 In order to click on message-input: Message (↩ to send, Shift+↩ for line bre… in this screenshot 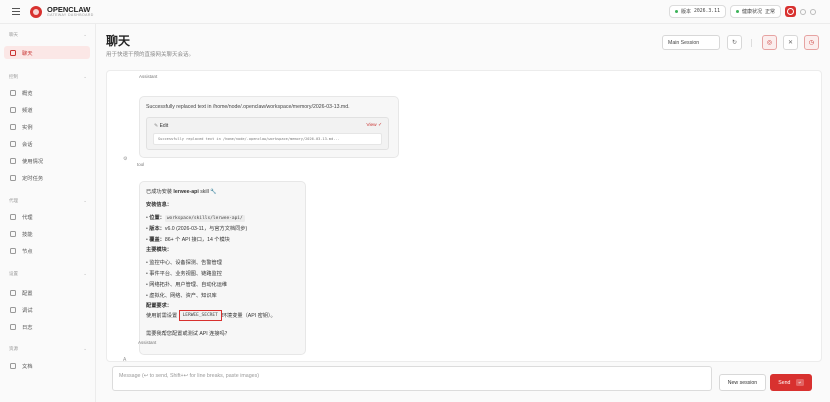, I will do `click(412, 378)`.